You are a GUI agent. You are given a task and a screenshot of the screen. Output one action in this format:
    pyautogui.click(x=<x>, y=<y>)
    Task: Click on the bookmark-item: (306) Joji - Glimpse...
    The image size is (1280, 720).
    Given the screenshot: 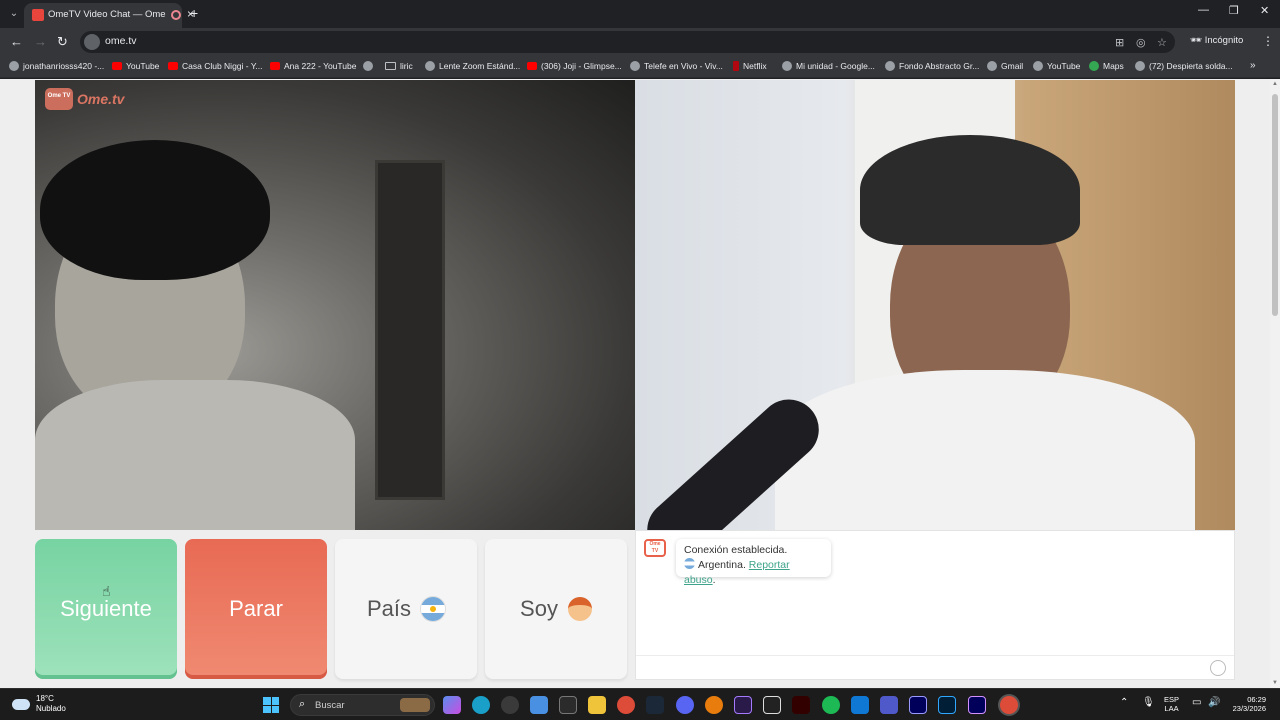 What is the action you would take?
    pyautogui.click(x=574, y=66)
    